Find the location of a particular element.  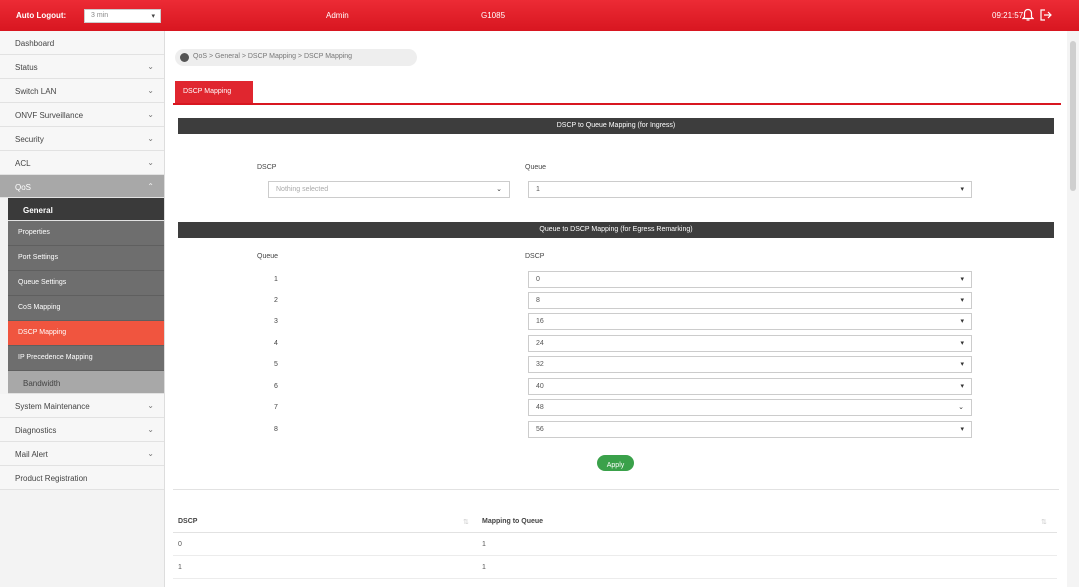

sidebar-item-dscp-mapping: DSCP Mapping is located at coordinates (86, 333).